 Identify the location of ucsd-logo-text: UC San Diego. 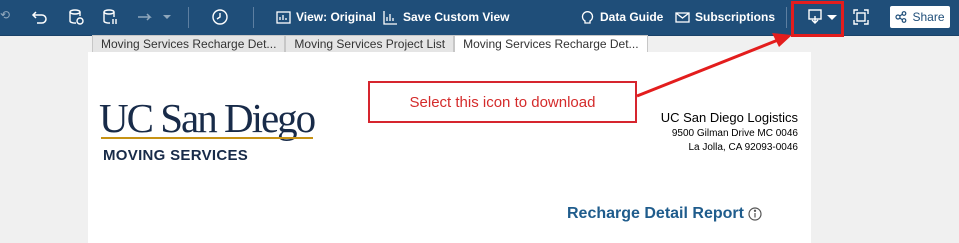
(207, 118).